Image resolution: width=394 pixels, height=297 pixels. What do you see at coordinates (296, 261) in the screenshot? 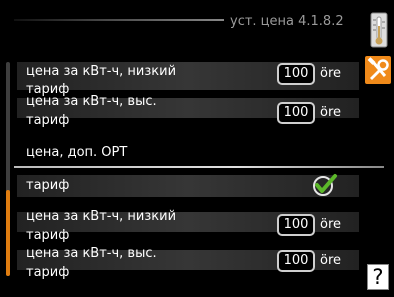
I see `high-tariff-extra-price-input: 100` at bounding box center [296, 261].